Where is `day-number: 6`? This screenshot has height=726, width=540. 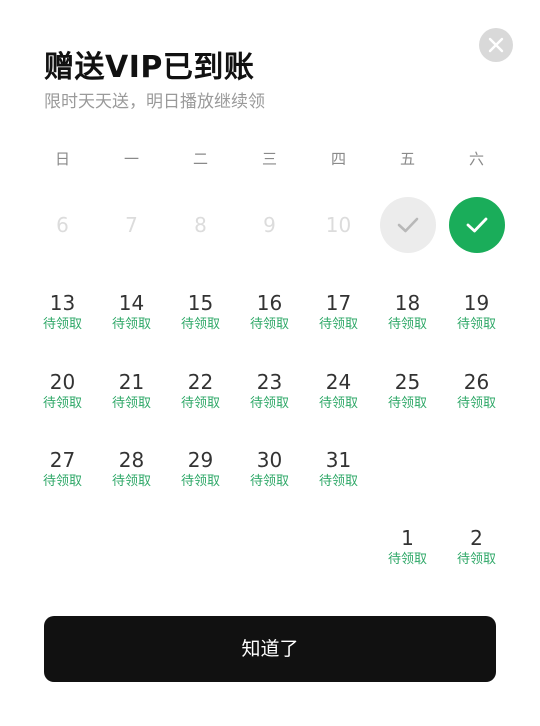 day-number: 6 is located at coordinates (62, 225).